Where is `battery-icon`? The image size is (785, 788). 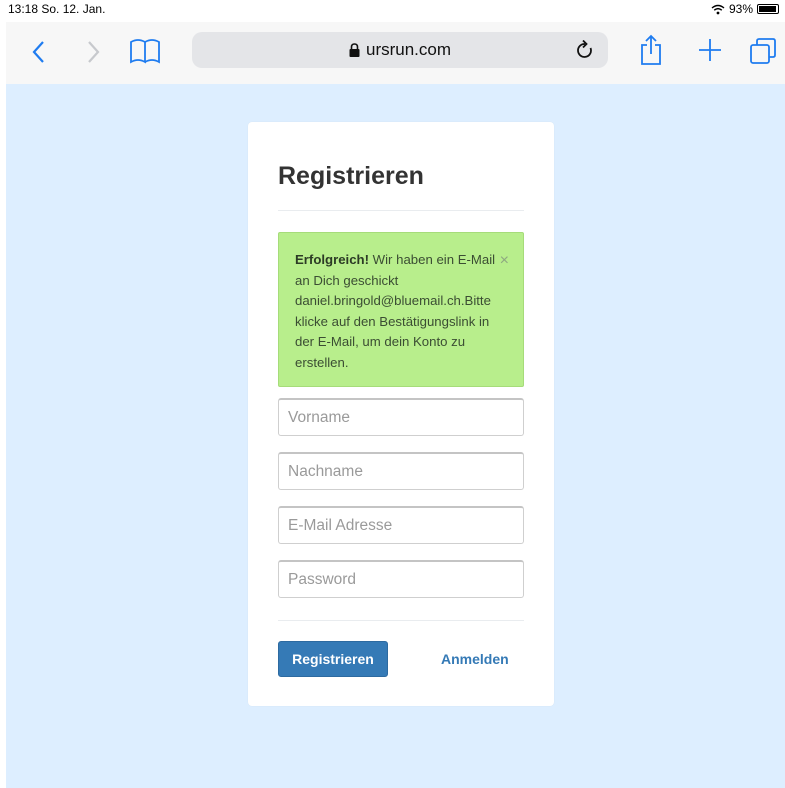 battery-icon is located at coordinates (768, 9).